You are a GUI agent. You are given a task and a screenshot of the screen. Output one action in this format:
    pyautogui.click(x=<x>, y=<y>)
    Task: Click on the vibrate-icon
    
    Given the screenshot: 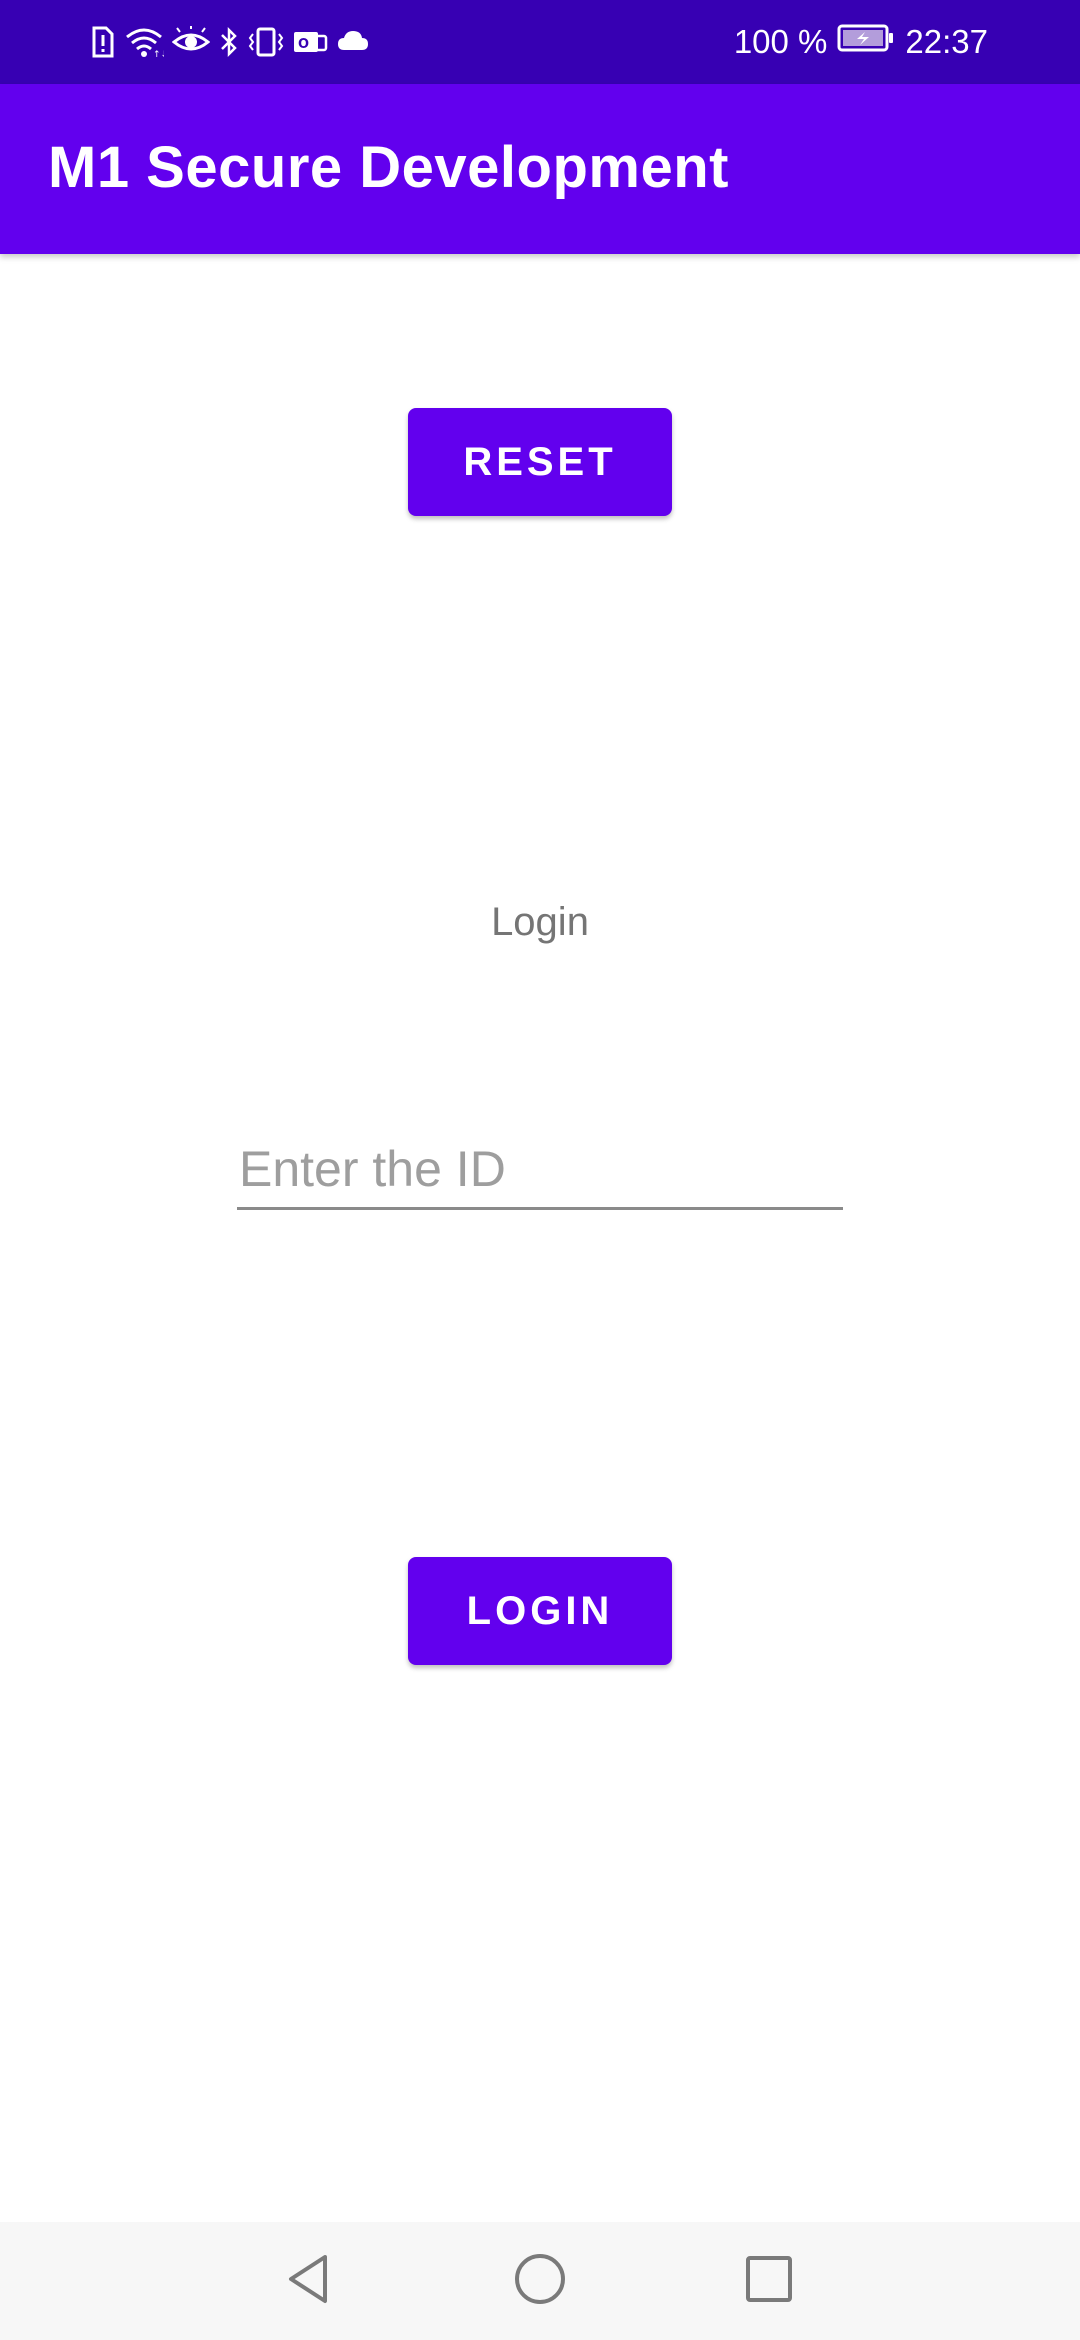 What is the action you would take?
    pyautogui.click(x=266, y=42)
    